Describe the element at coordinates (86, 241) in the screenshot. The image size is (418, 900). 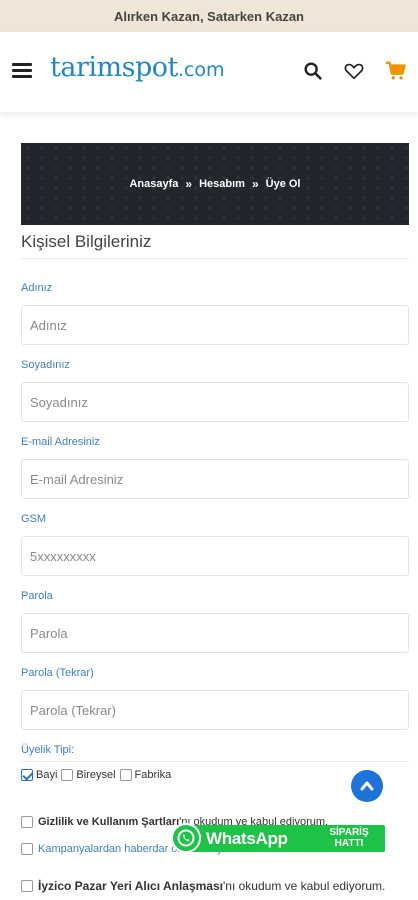
I see `page-title: Kişisel Bilgileriniz` at that location.